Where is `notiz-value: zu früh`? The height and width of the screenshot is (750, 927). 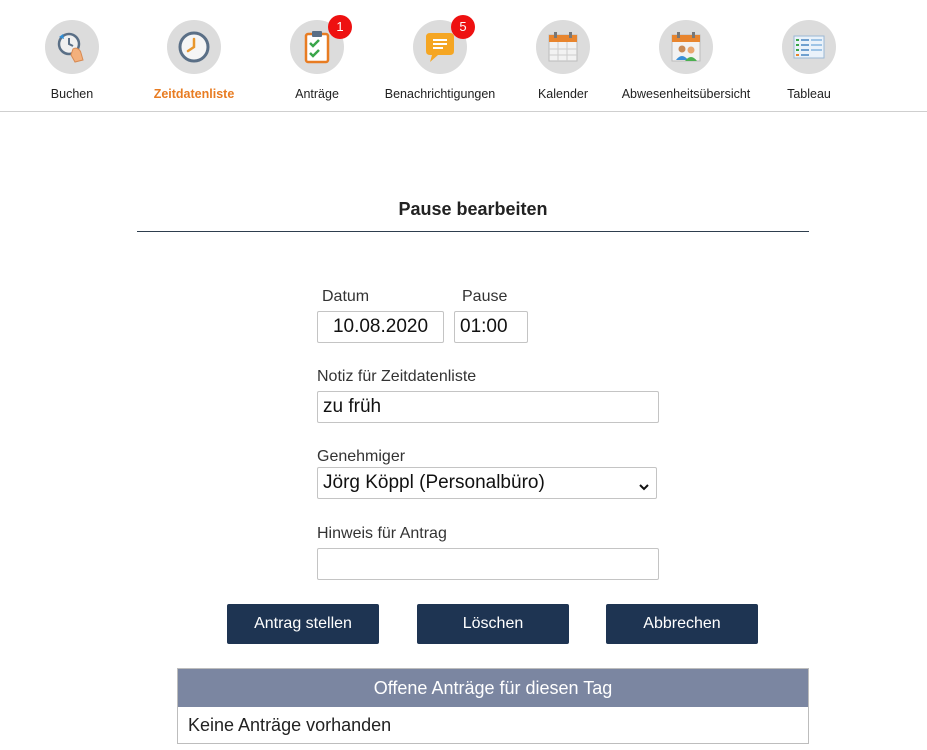 notiz-value: zu früh is located at coordinates (352, 406).